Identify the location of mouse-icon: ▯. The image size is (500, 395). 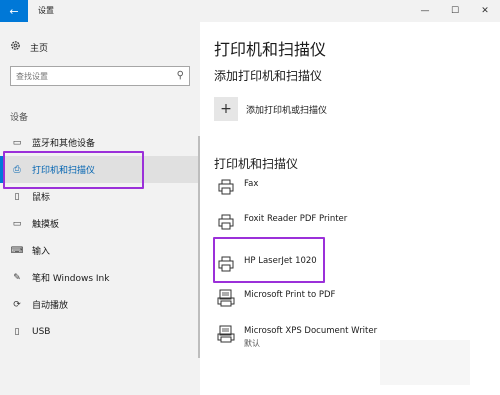
(17, 196).